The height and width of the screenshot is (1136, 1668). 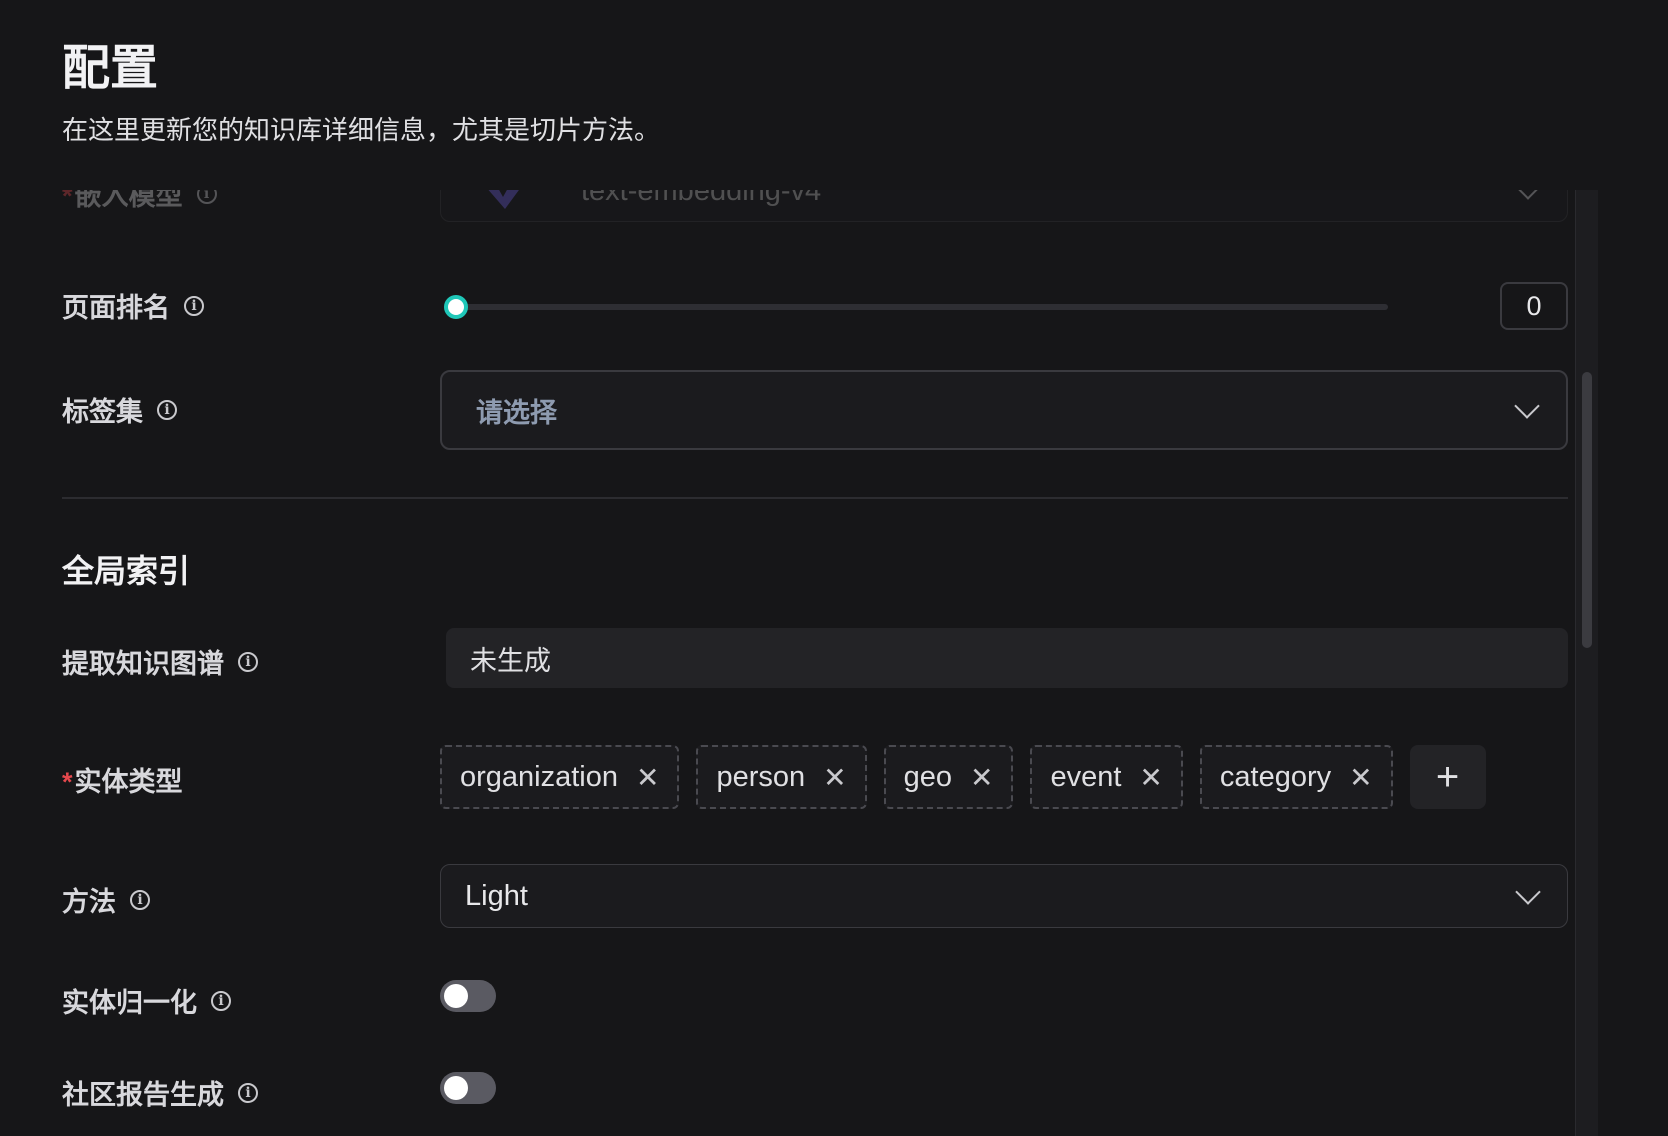 What do you see at coordinates (1004, 410) in the screenshot?
I see `tag-set-select: 请选择` at bounding box center [1004, 410].